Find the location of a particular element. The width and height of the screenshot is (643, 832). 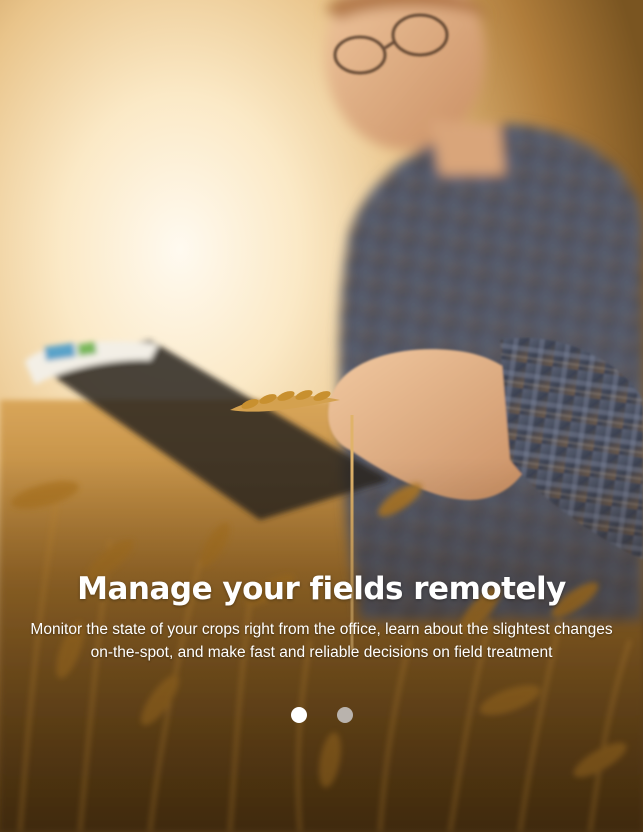

carousel-pagination is located at coordinates (321, 715).